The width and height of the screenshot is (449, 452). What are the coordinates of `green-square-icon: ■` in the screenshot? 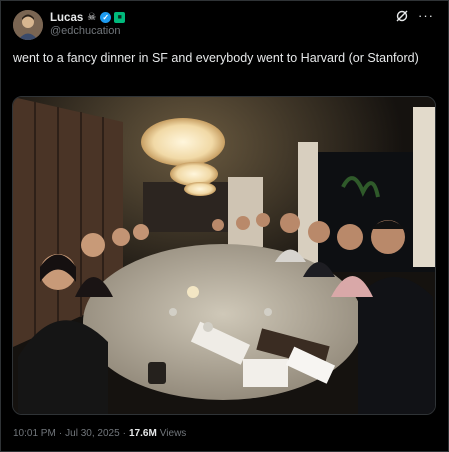 It's located at (120, 17).